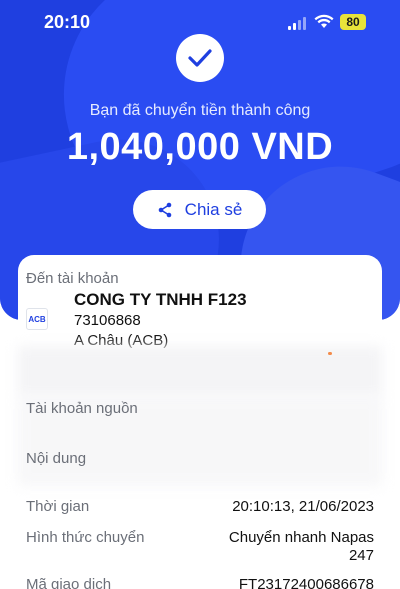 The image size is (400, 589). I want to click on checkmark-icon, so click(200, 58).